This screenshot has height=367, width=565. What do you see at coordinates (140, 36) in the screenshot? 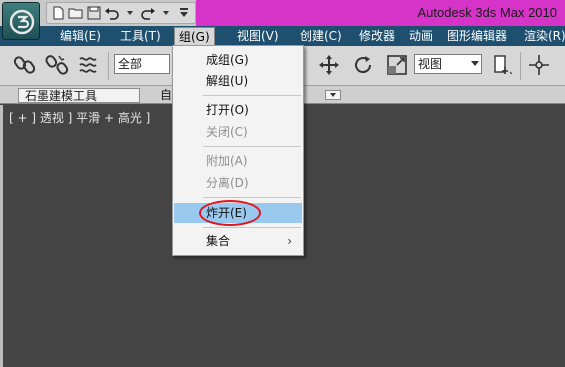
I see `menu-tools: 工具(T)` at bounding box center [140, 36].